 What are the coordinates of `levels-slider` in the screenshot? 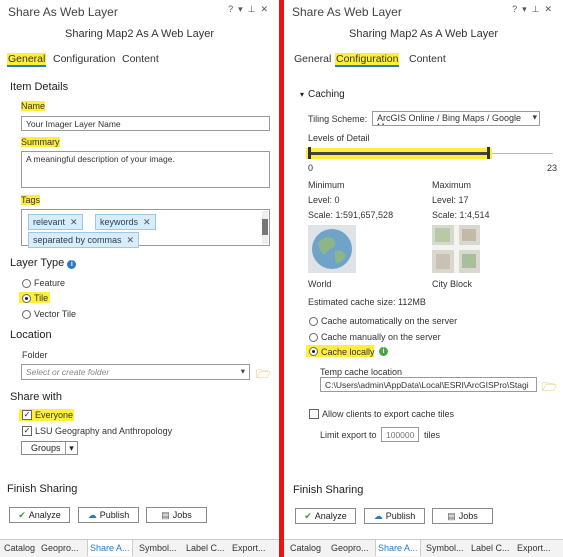 It's located at (429, 154).